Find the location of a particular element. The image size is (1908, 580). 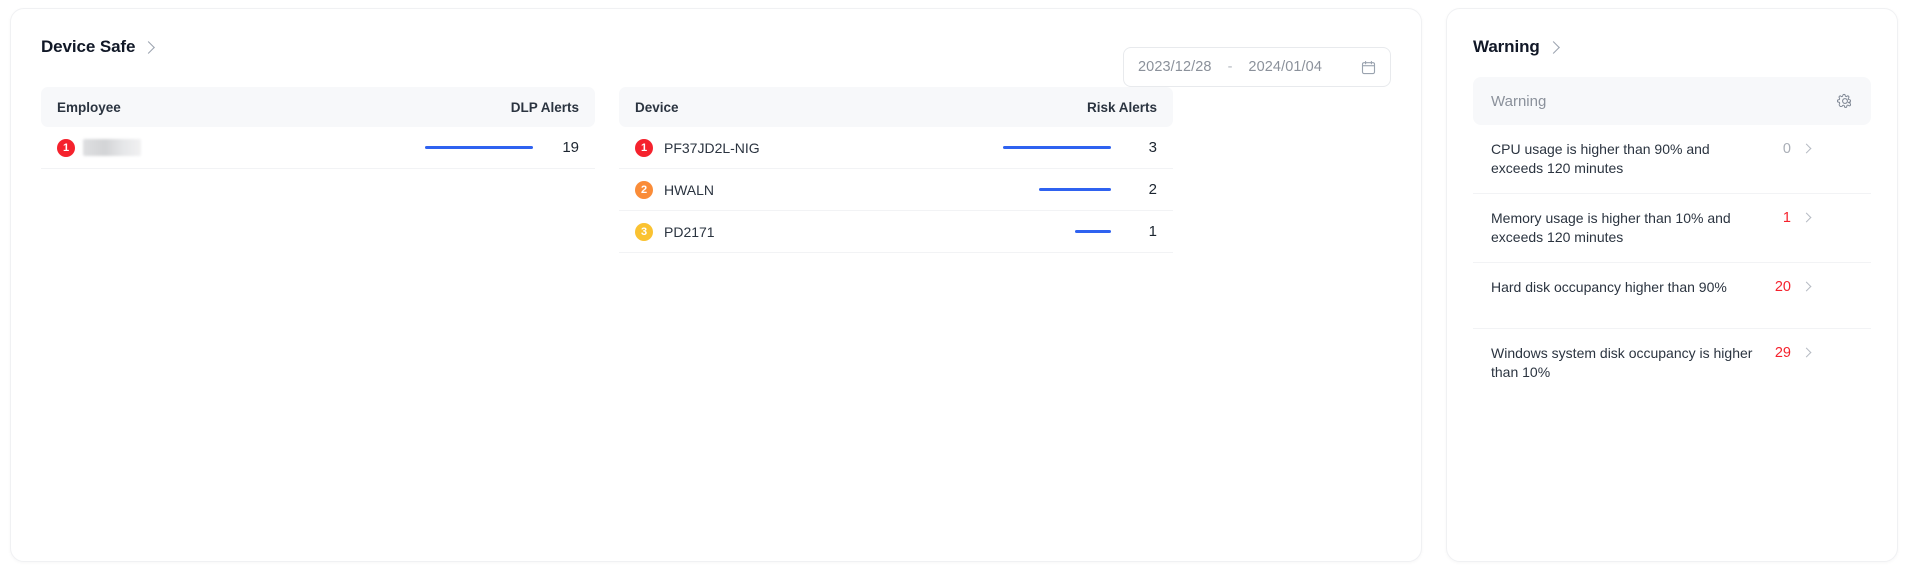

warning-section-label: Warning is located at coordinates (1519, 101).